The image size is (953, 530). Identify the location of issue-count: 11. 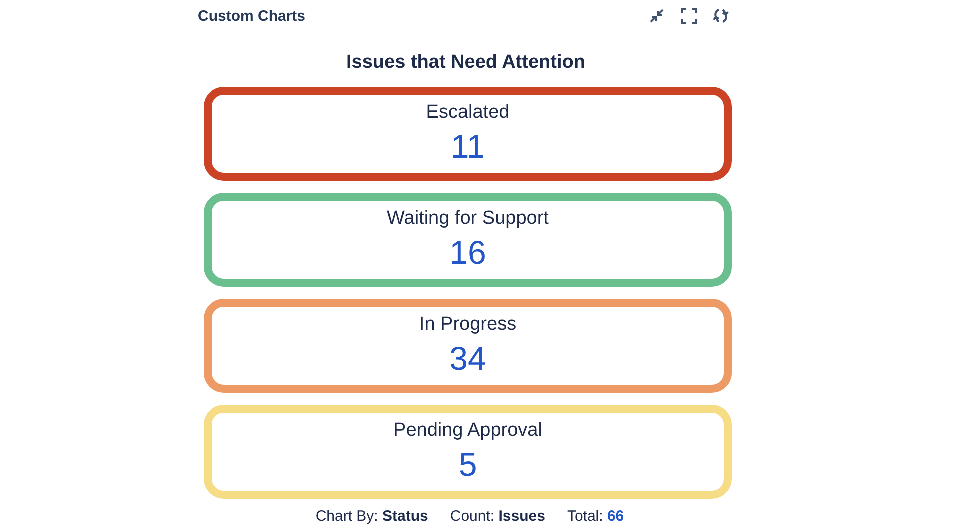
(468, 147).